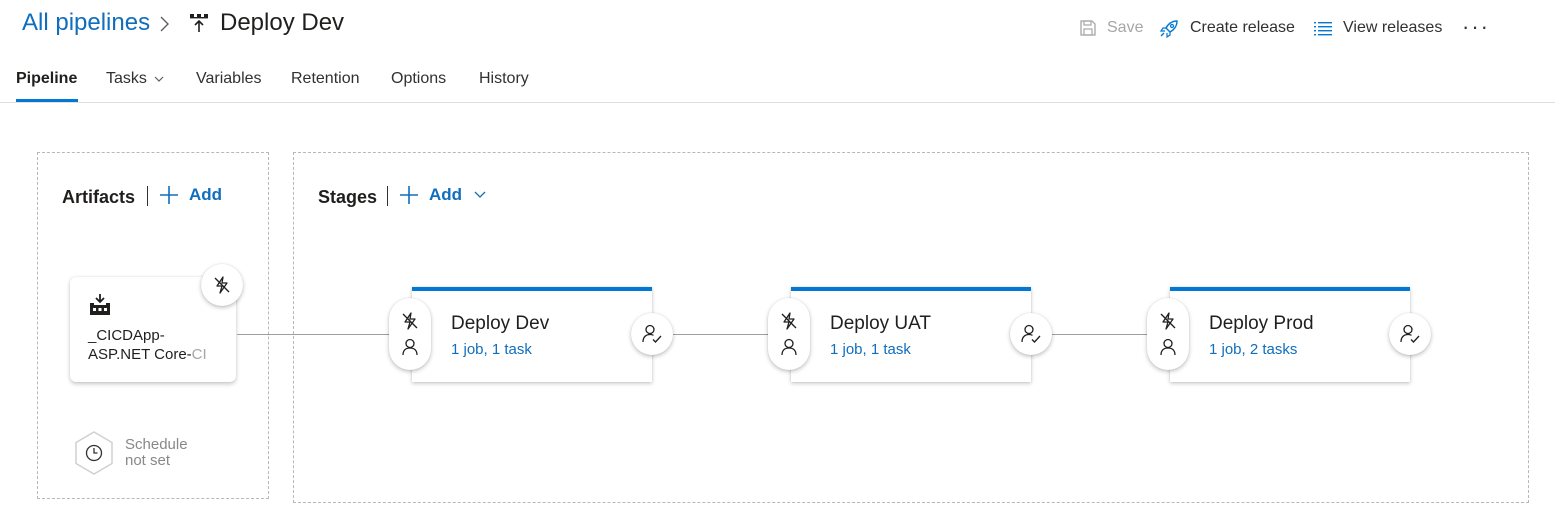 The height and width of the screenshot is (517, 1555). I want to click on add-stage-label: Add, so click(446, 194).